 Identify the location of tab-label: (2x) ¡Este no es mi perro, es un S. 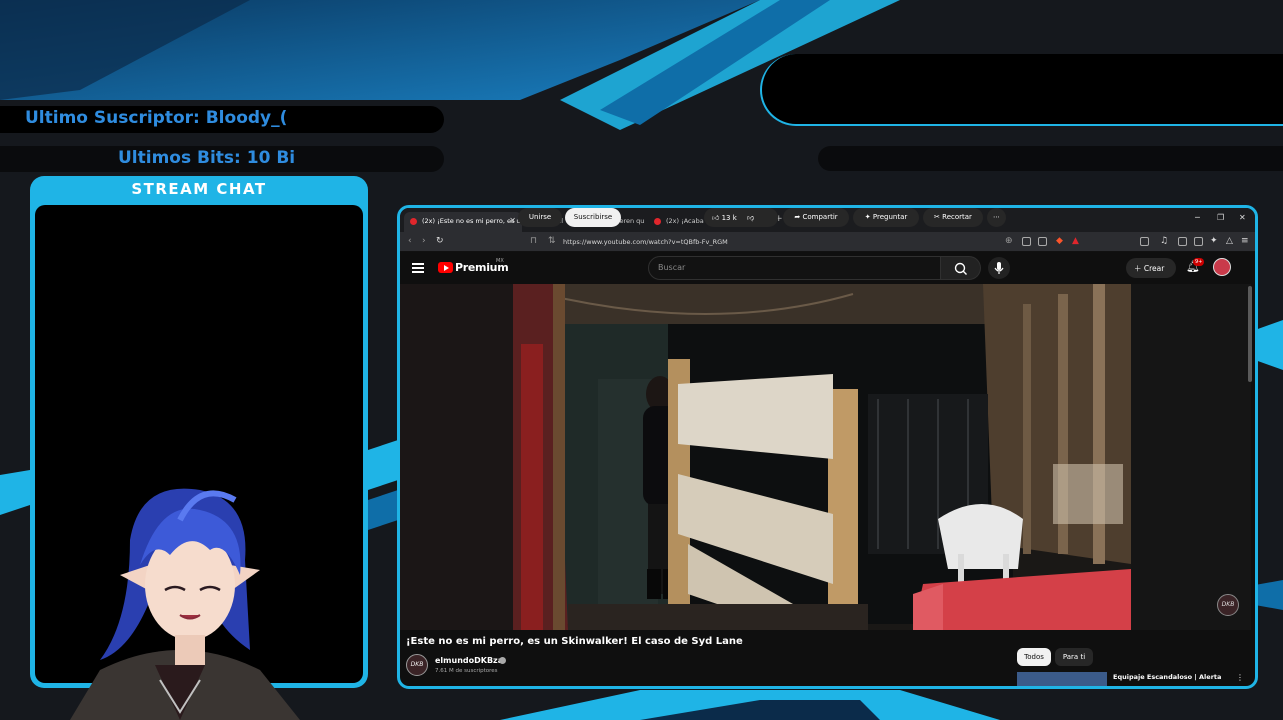
(472, 221).